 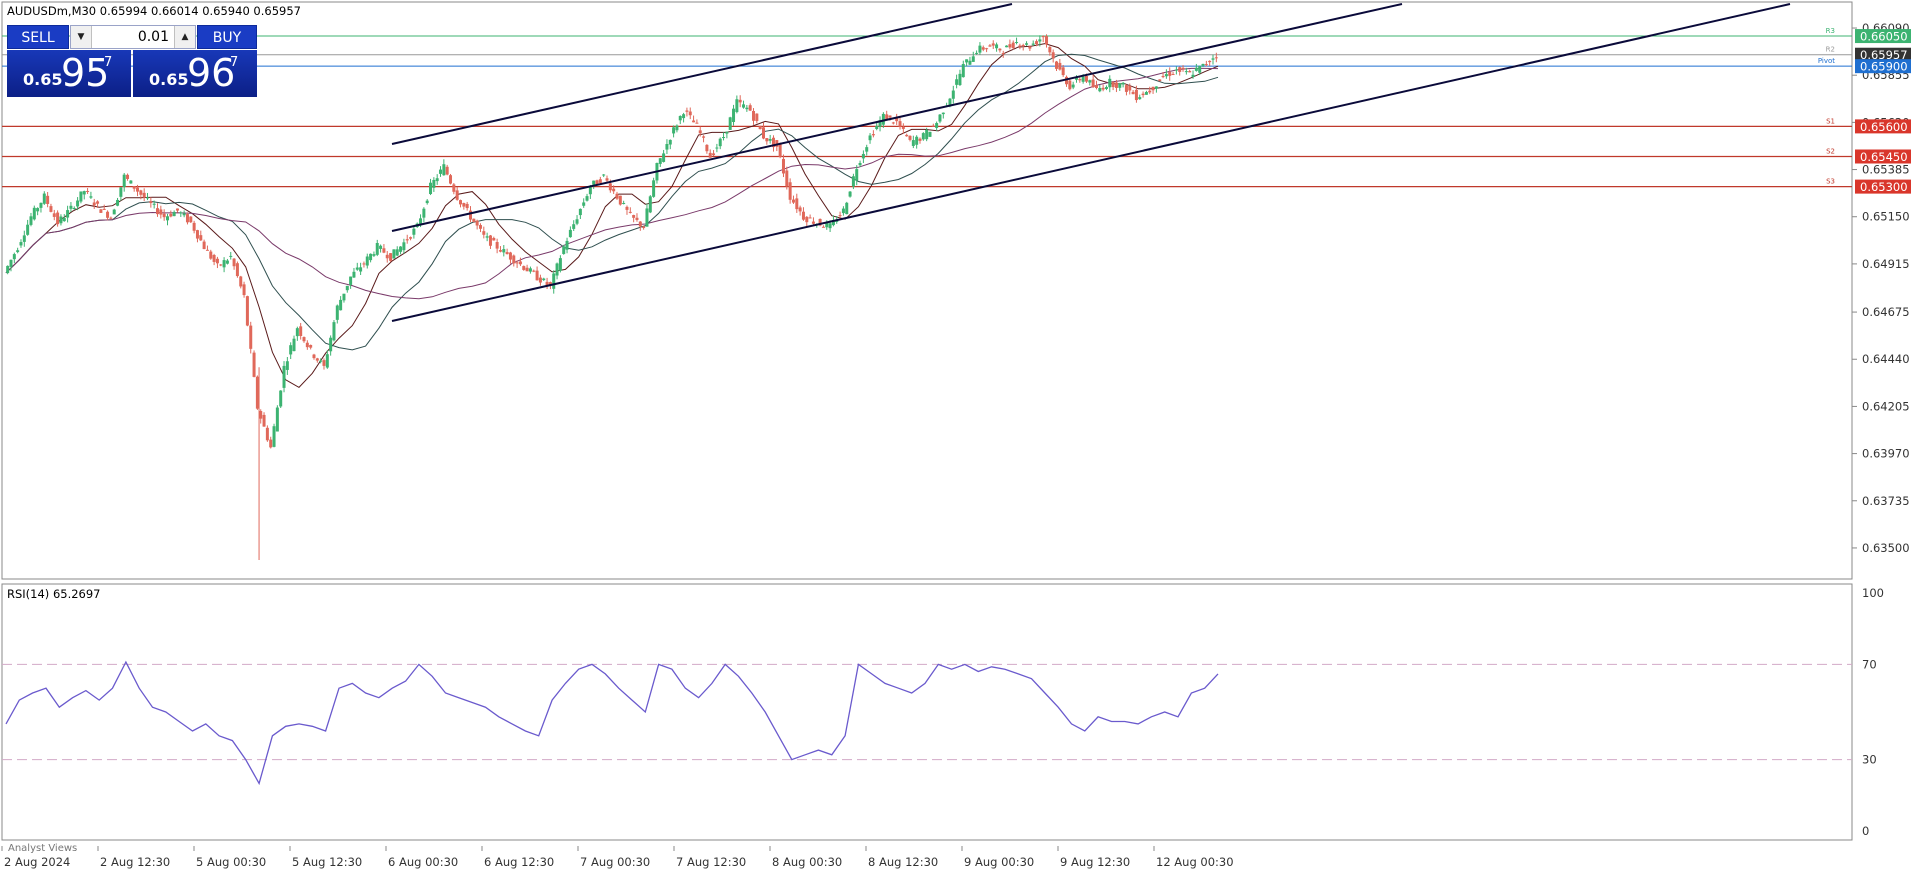 What do you see at coordinates (69, 73) in the screenshot?
I see `sell-price-box: 0.65 95 7` at bounding box center [69, 73].